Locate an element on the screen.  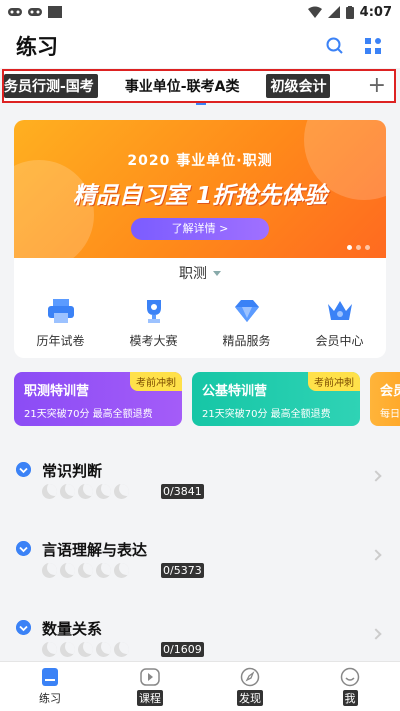
tab-civil-service-national: 务员行测-国考 is located at coordinates (51, 86).